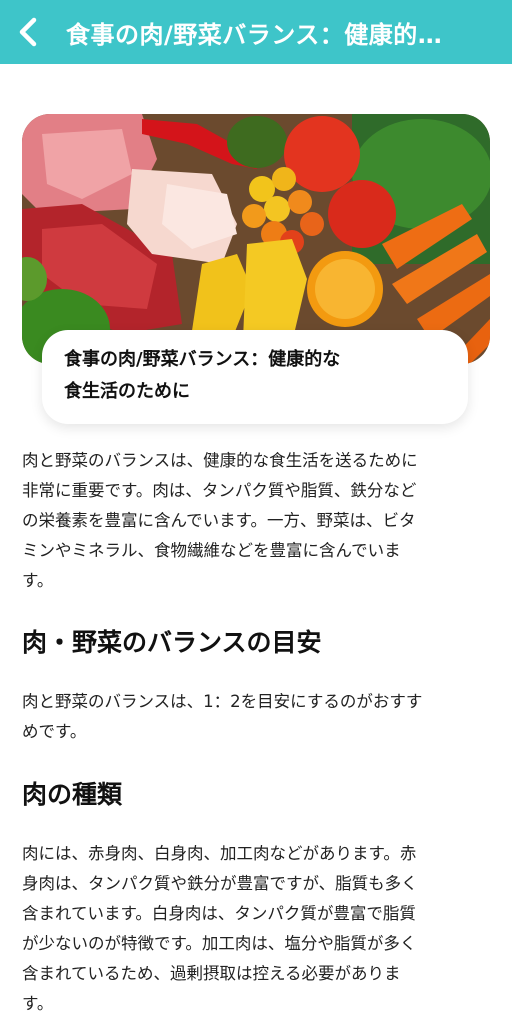 This screenshot has height=1024, width=512. I want to click on hero-title-line-2: 食生活のために, so click(127, 391).